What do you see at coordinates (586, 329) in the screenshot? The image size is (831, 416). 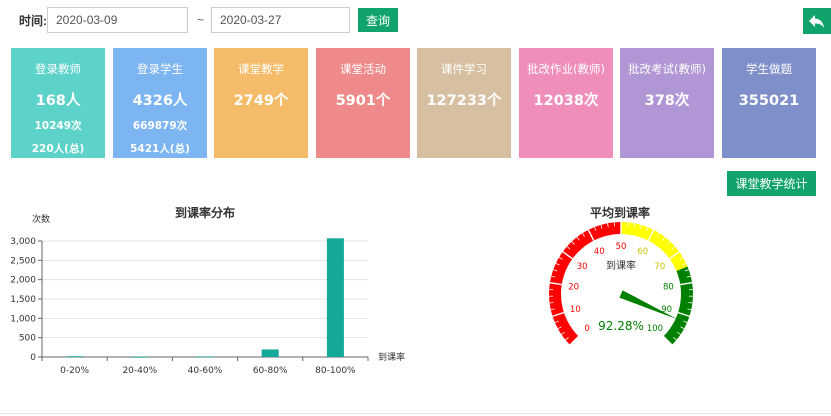 I see `gauge-tick-label: 0` at bounding box center [586, 329].